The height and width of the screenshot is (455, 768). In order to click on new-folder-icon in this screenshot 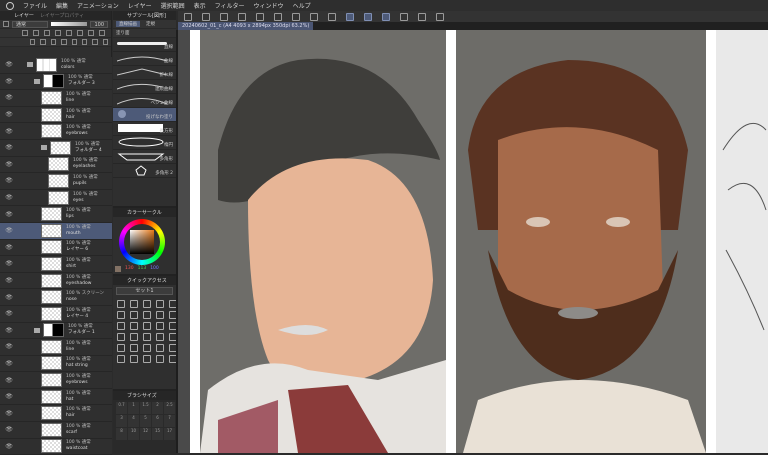, I will do `click(53, 42)`.